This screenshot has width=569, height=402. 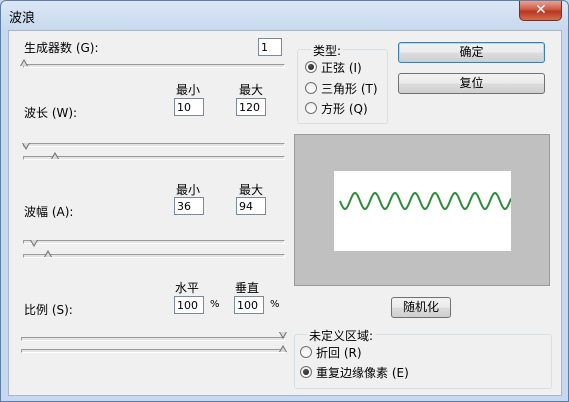 What do you see at coordinates (349, 88) in the screenshot?
I see `type-option-label: 三角形 (T)` at bounding box center [349, 88].